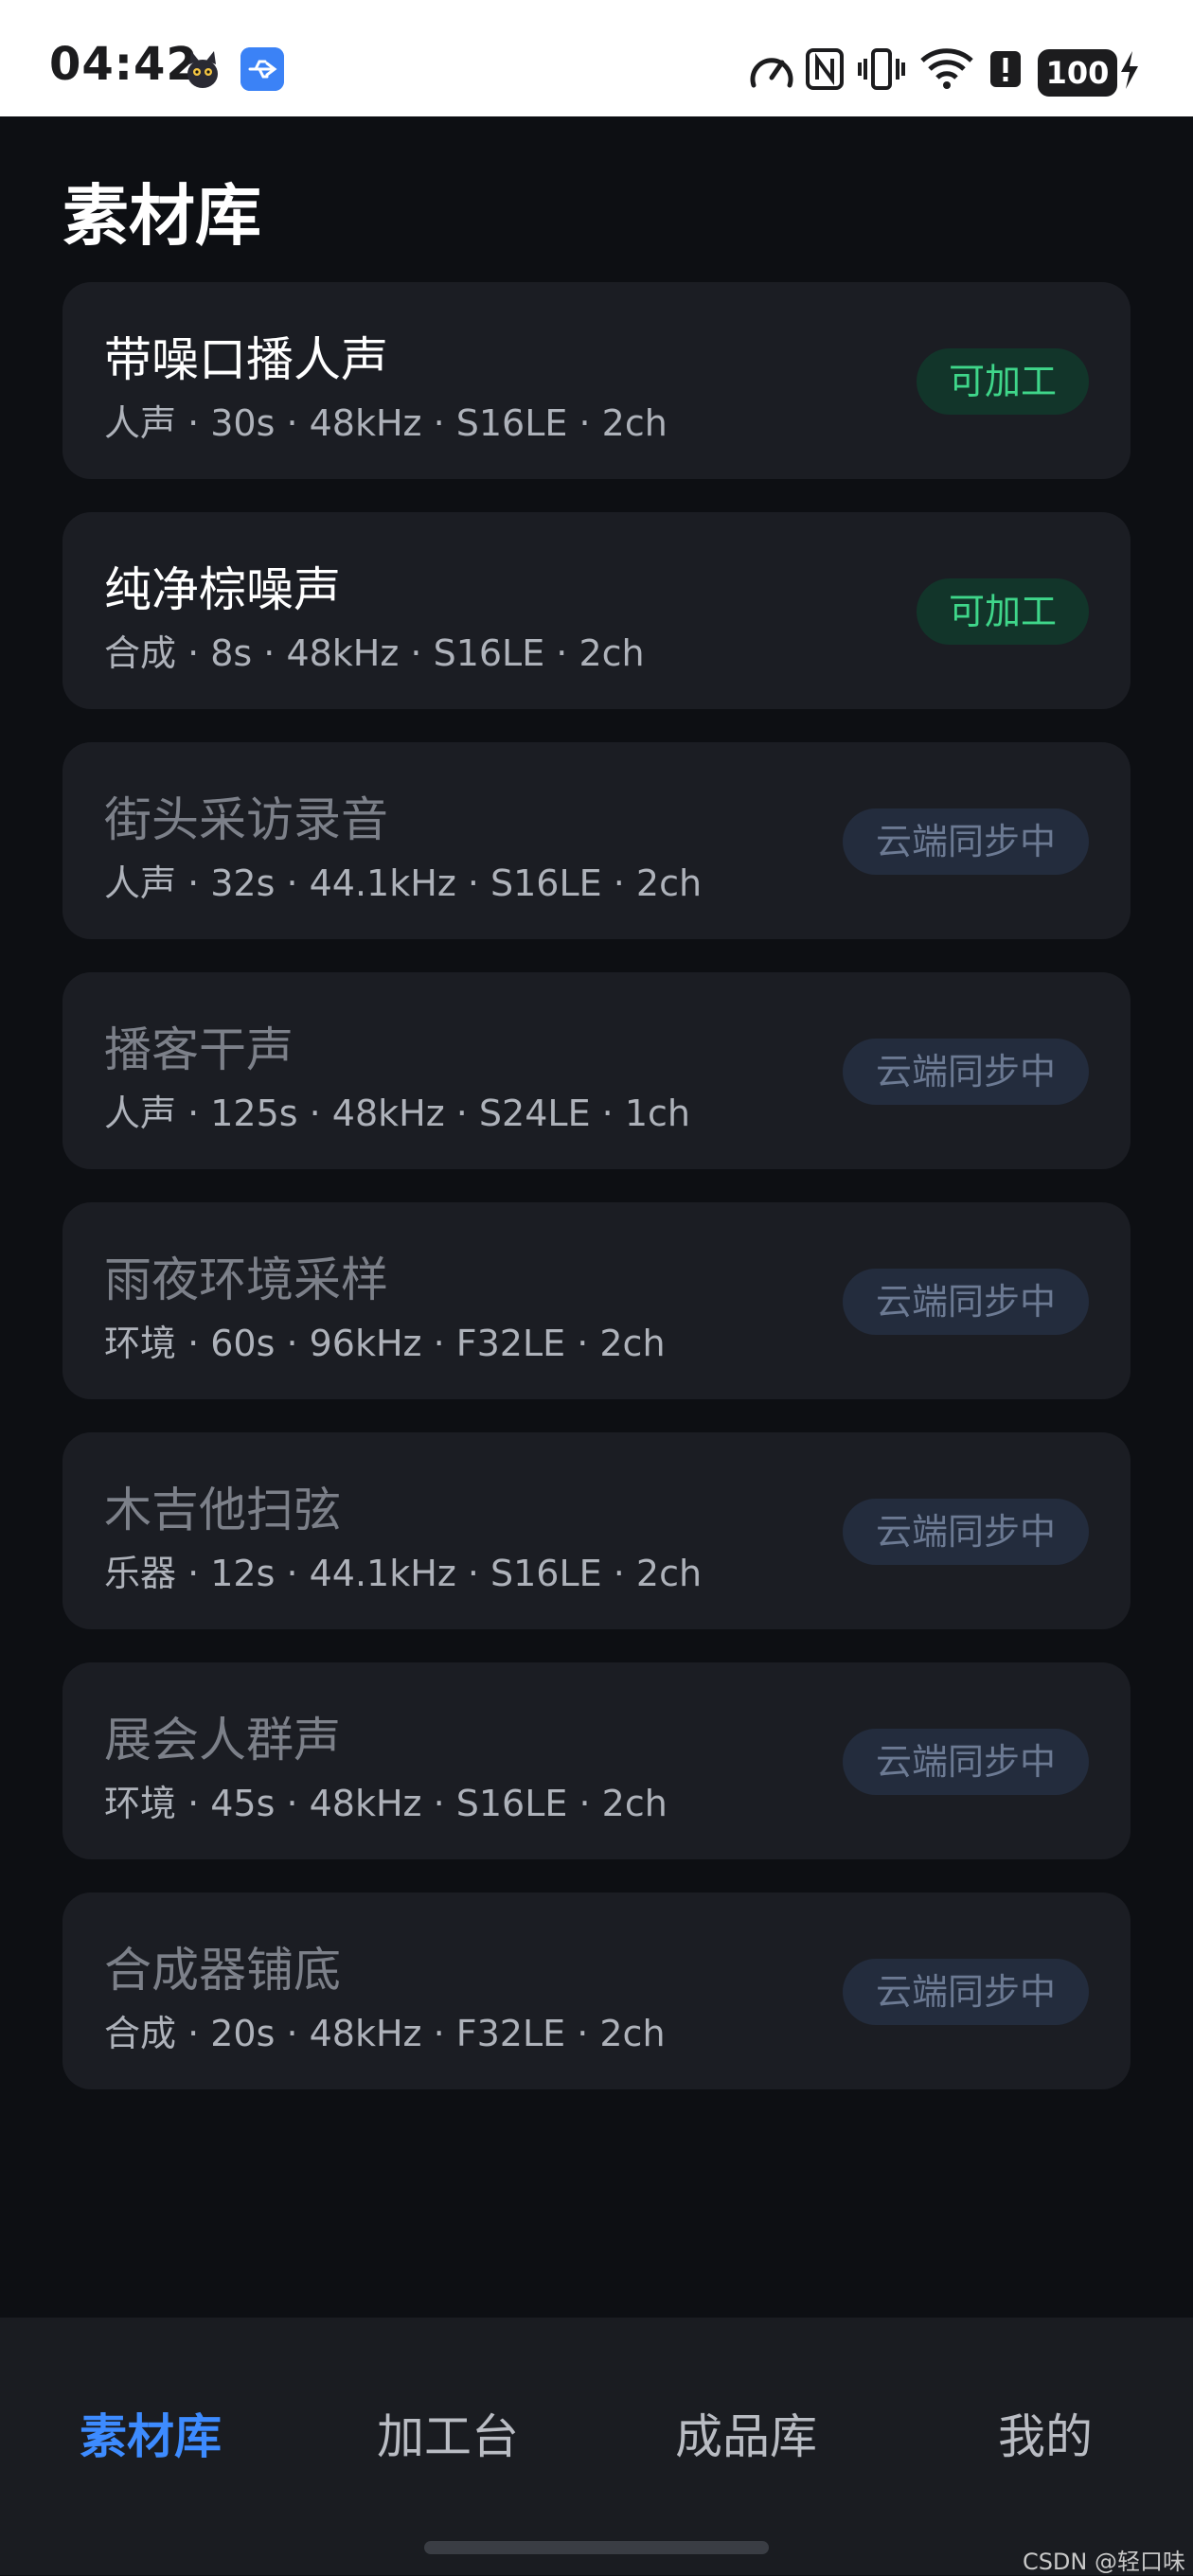 The height and width of the screenshot is (2576, 1193). I want to click on material-title: 雨夜环境采样, so click(246, 1280).